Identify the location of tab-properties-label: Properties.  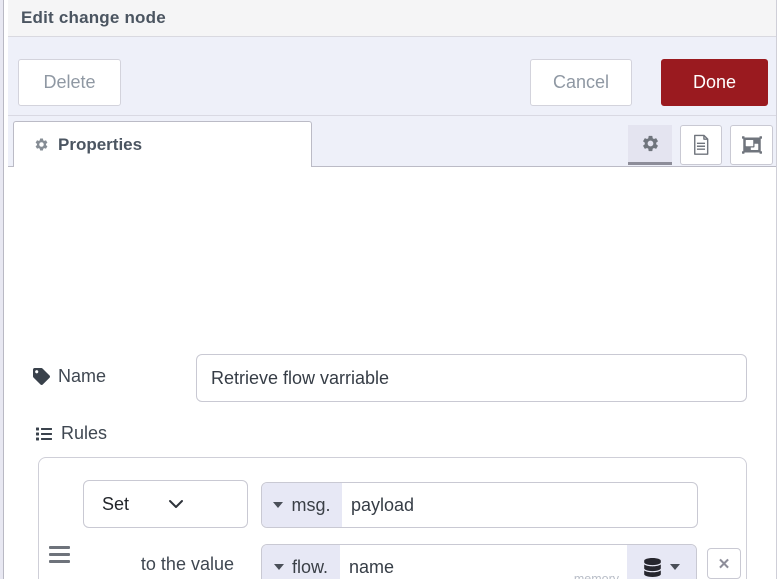
(100, 144).